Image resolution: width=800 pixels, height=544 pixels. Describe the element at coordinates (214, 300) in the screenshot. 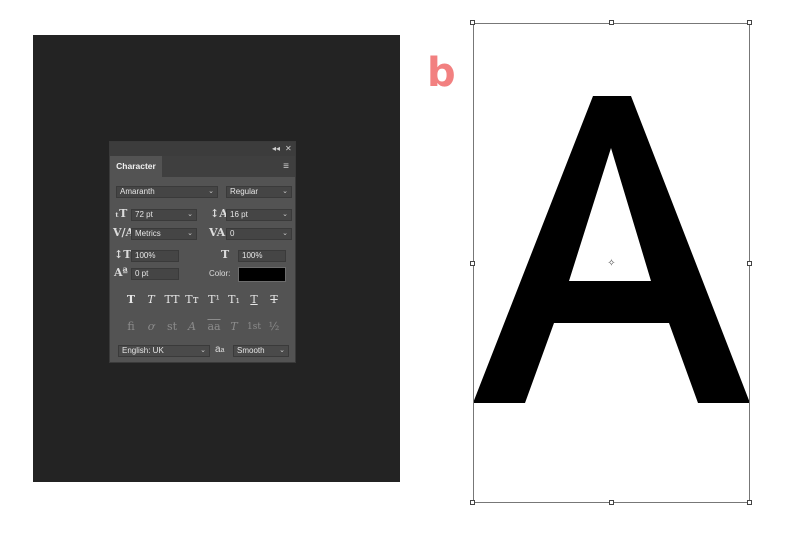

I see `superscript-icon: T¹` at that location.